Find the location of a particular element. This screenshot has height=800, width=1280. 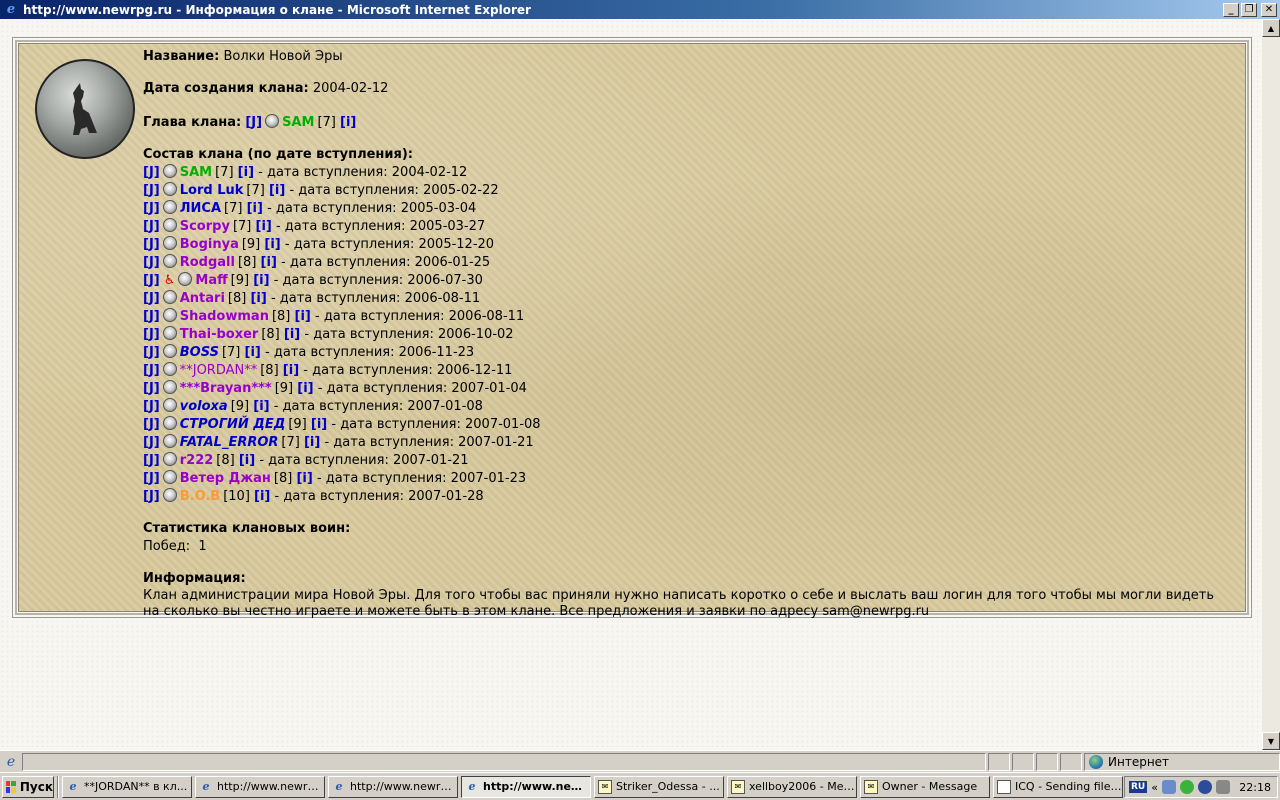

start-button: Пуск is located at coordinates (28, 786).